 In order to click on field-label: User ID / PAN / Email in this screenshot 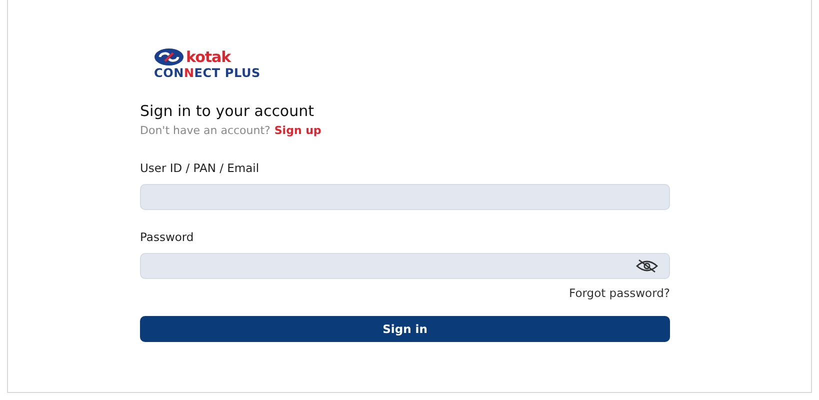, I will do `click(200, 168)`.